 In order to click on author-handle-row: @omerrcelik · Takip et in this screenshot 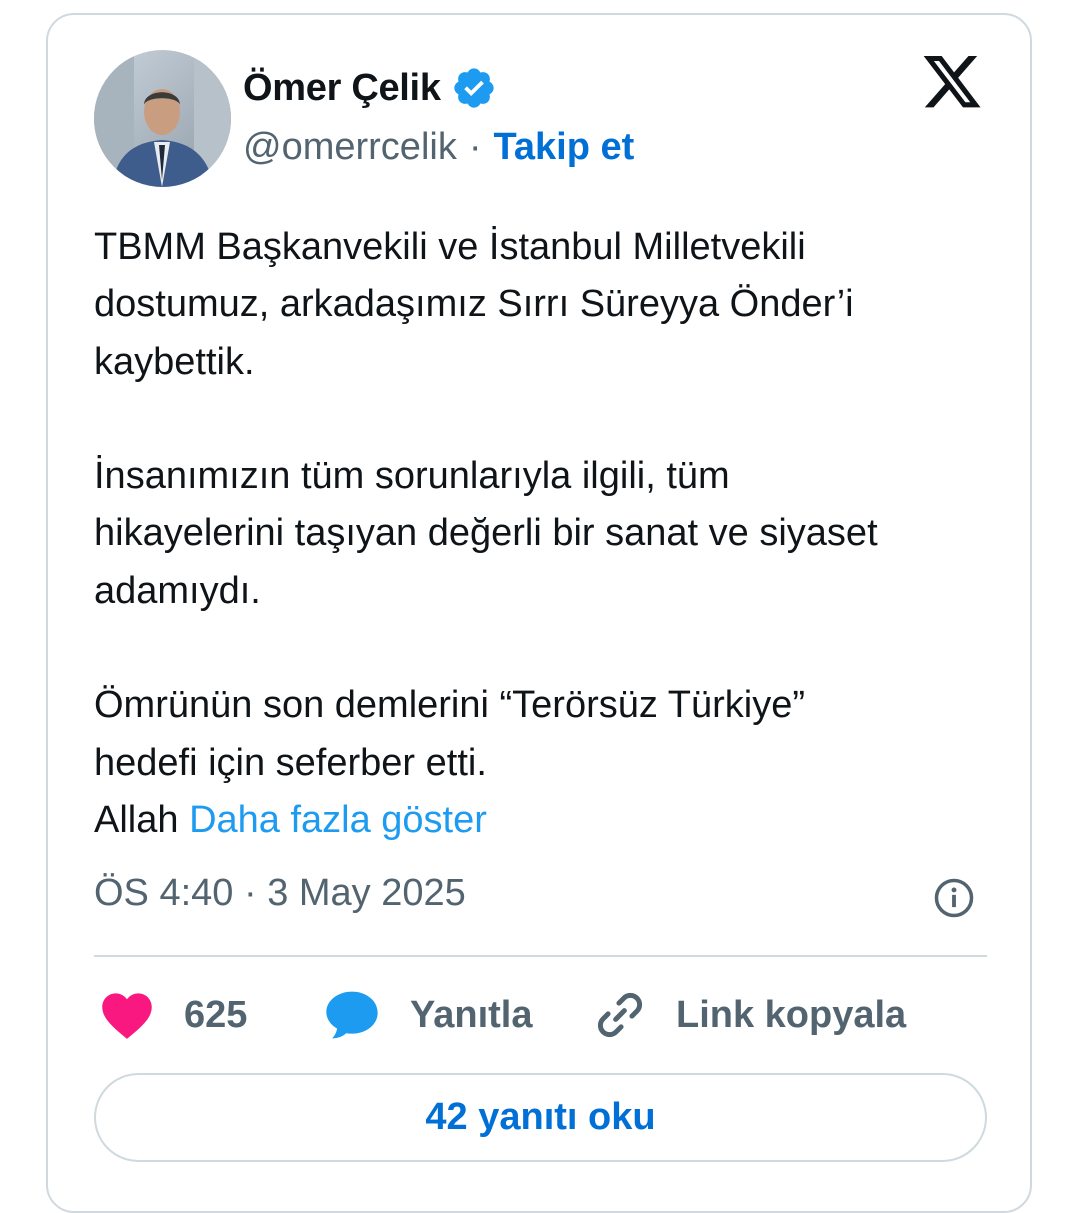, I will do `click(438, 147)`.